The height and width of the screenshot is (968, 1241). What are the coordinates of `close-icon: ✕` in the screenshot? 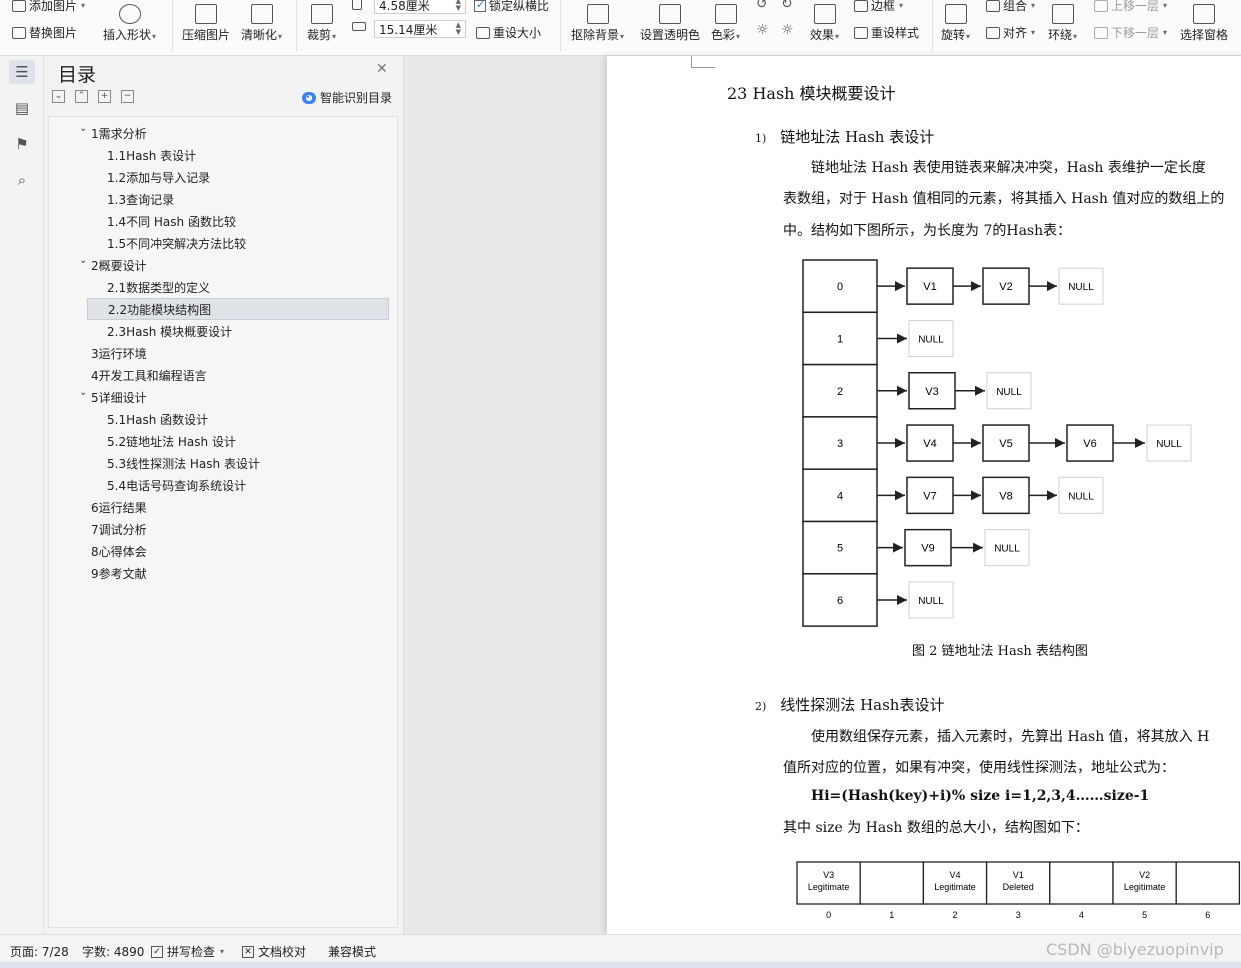 It's located at (382, 69).